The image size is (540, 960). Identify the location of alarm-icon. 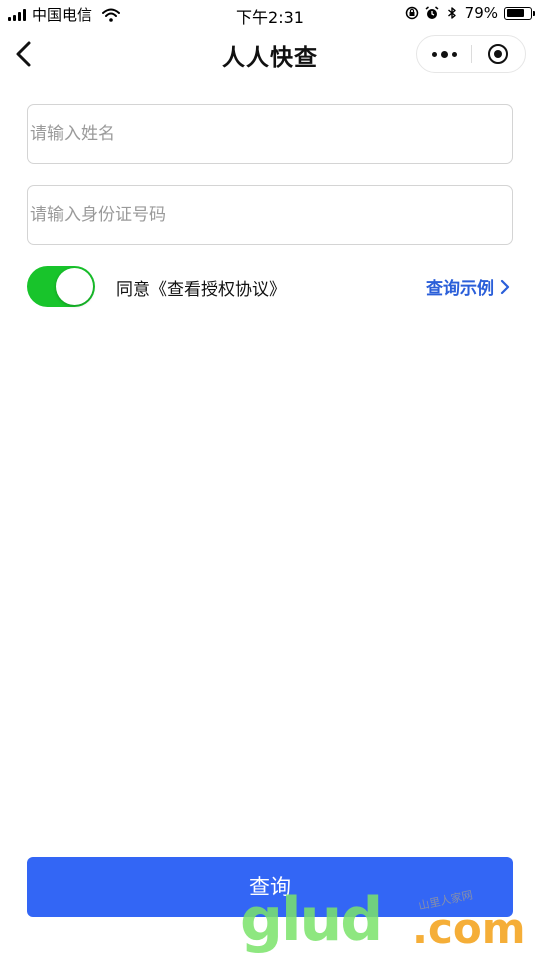
(432, 12).